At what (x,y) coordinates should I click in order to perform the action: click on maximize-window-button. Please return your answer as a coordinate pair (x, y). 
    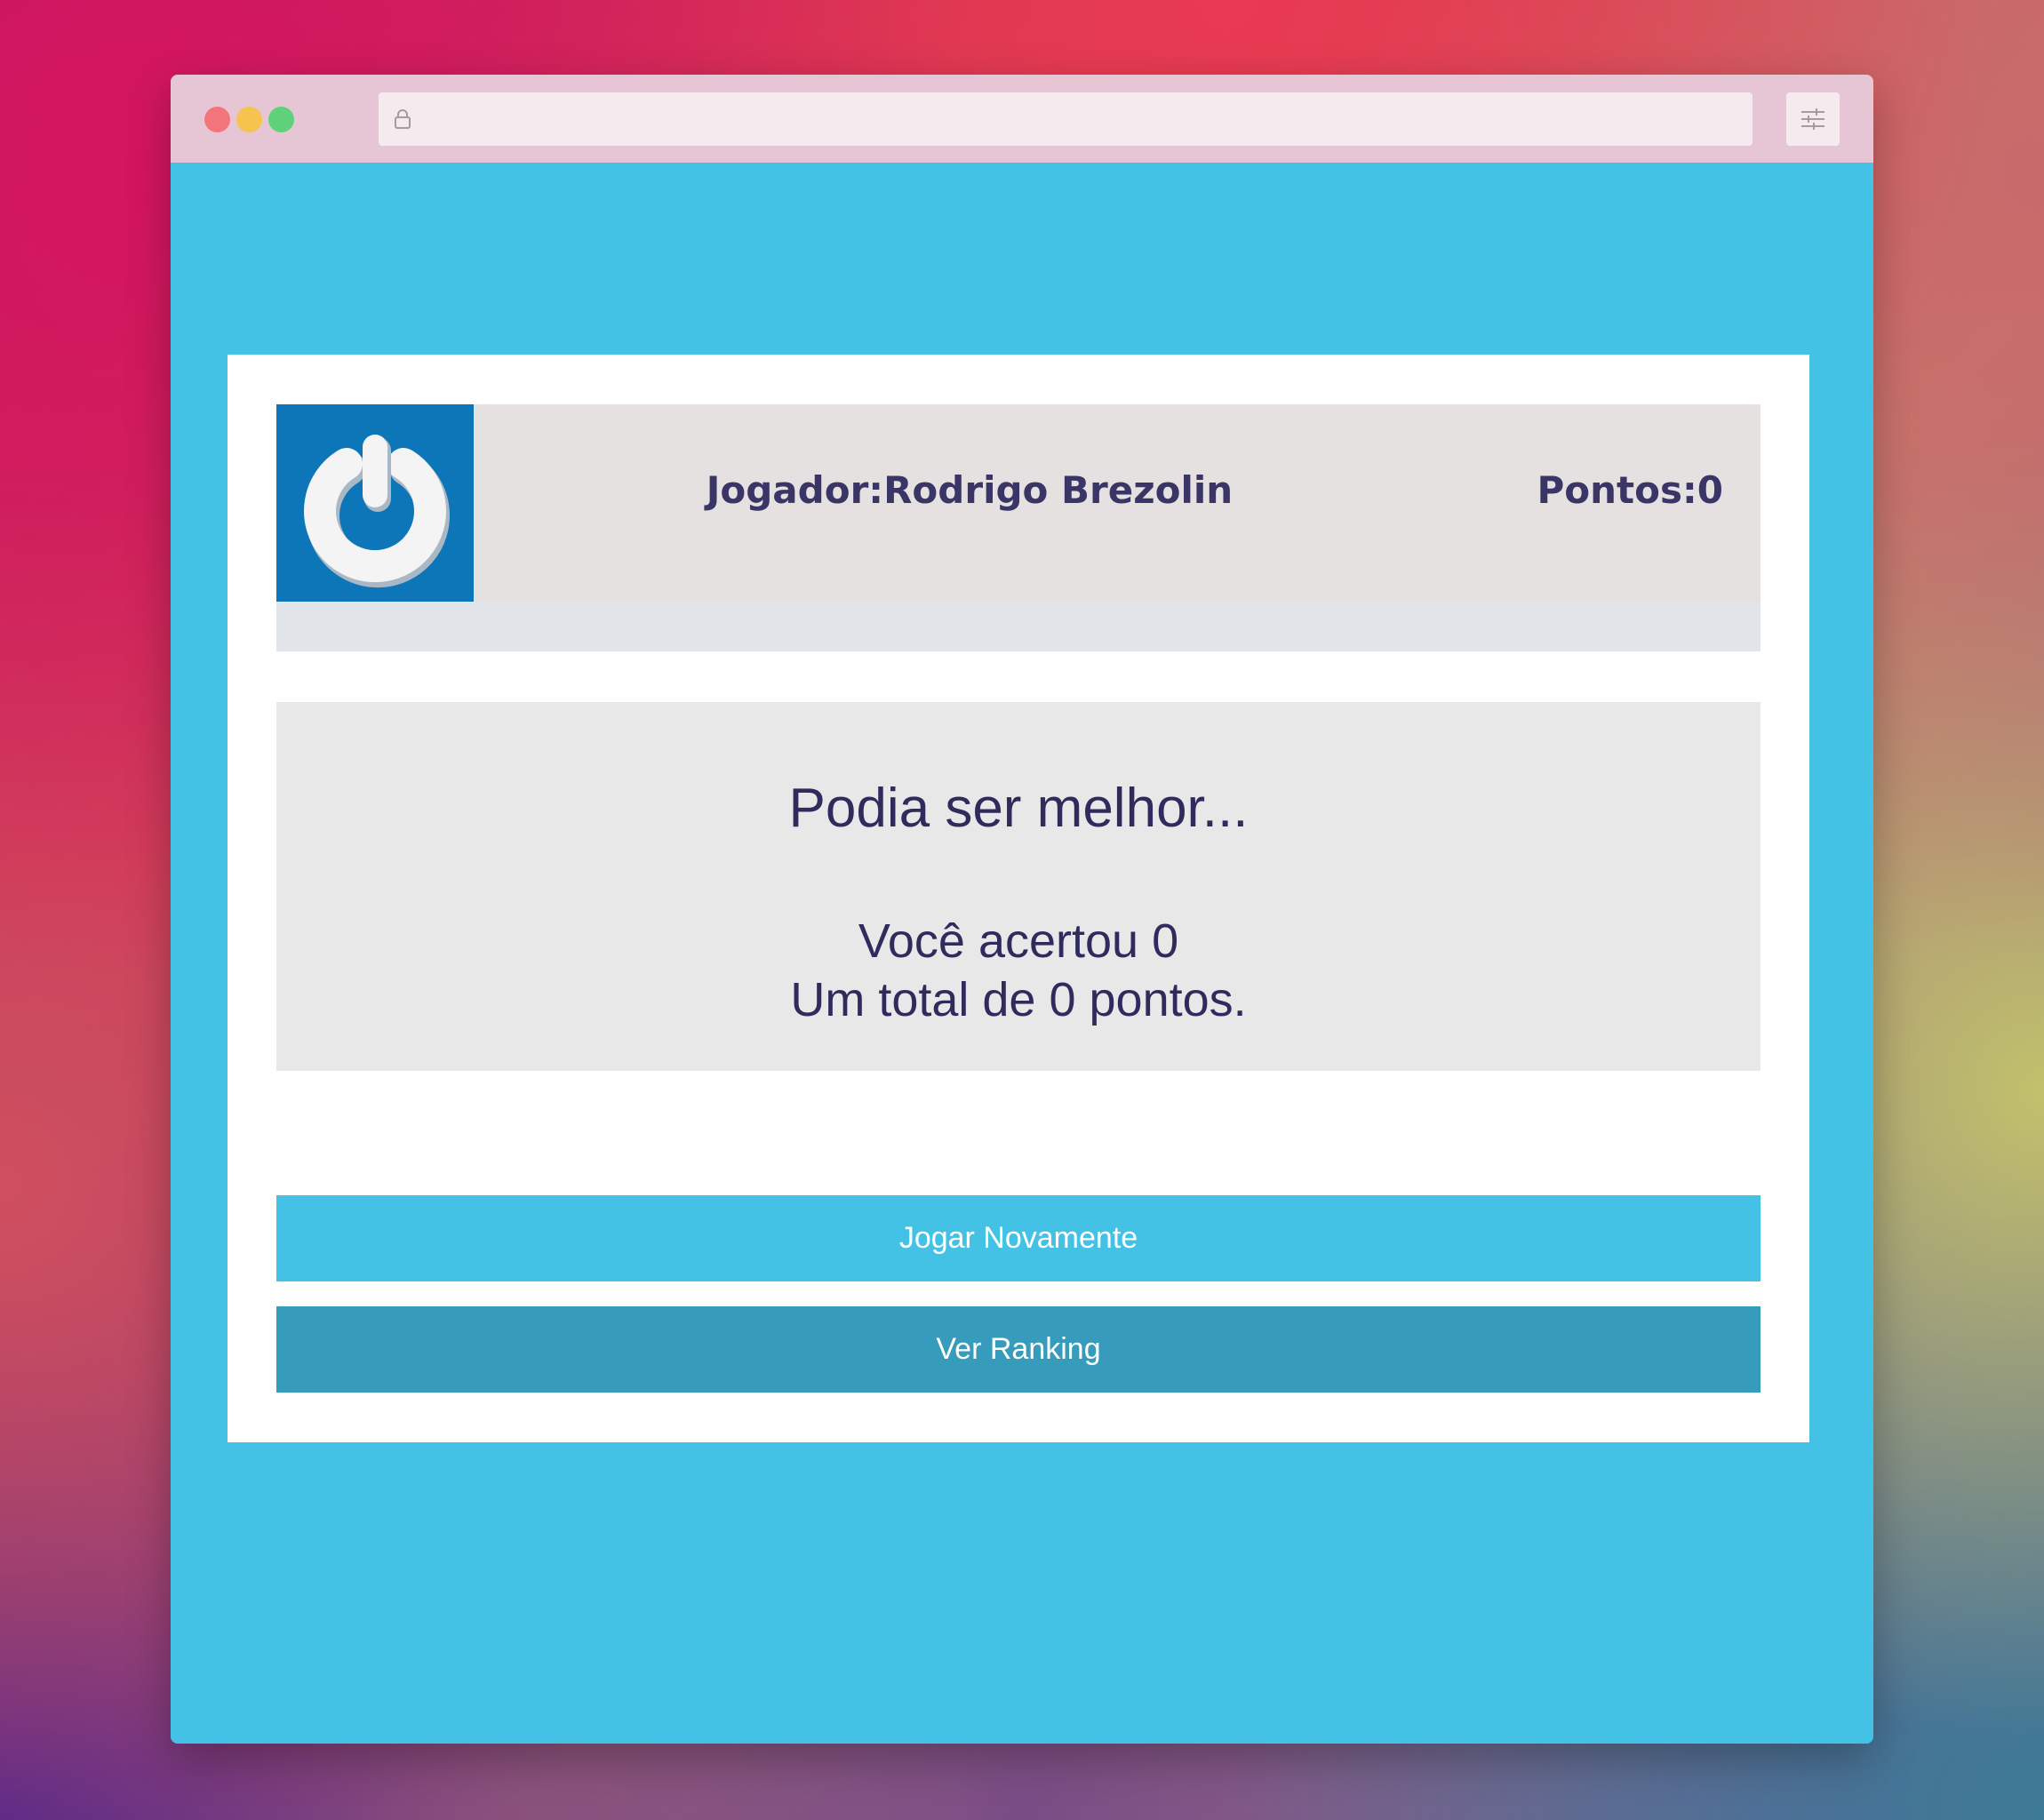
    Looking at the image, I should click on (281, 119).